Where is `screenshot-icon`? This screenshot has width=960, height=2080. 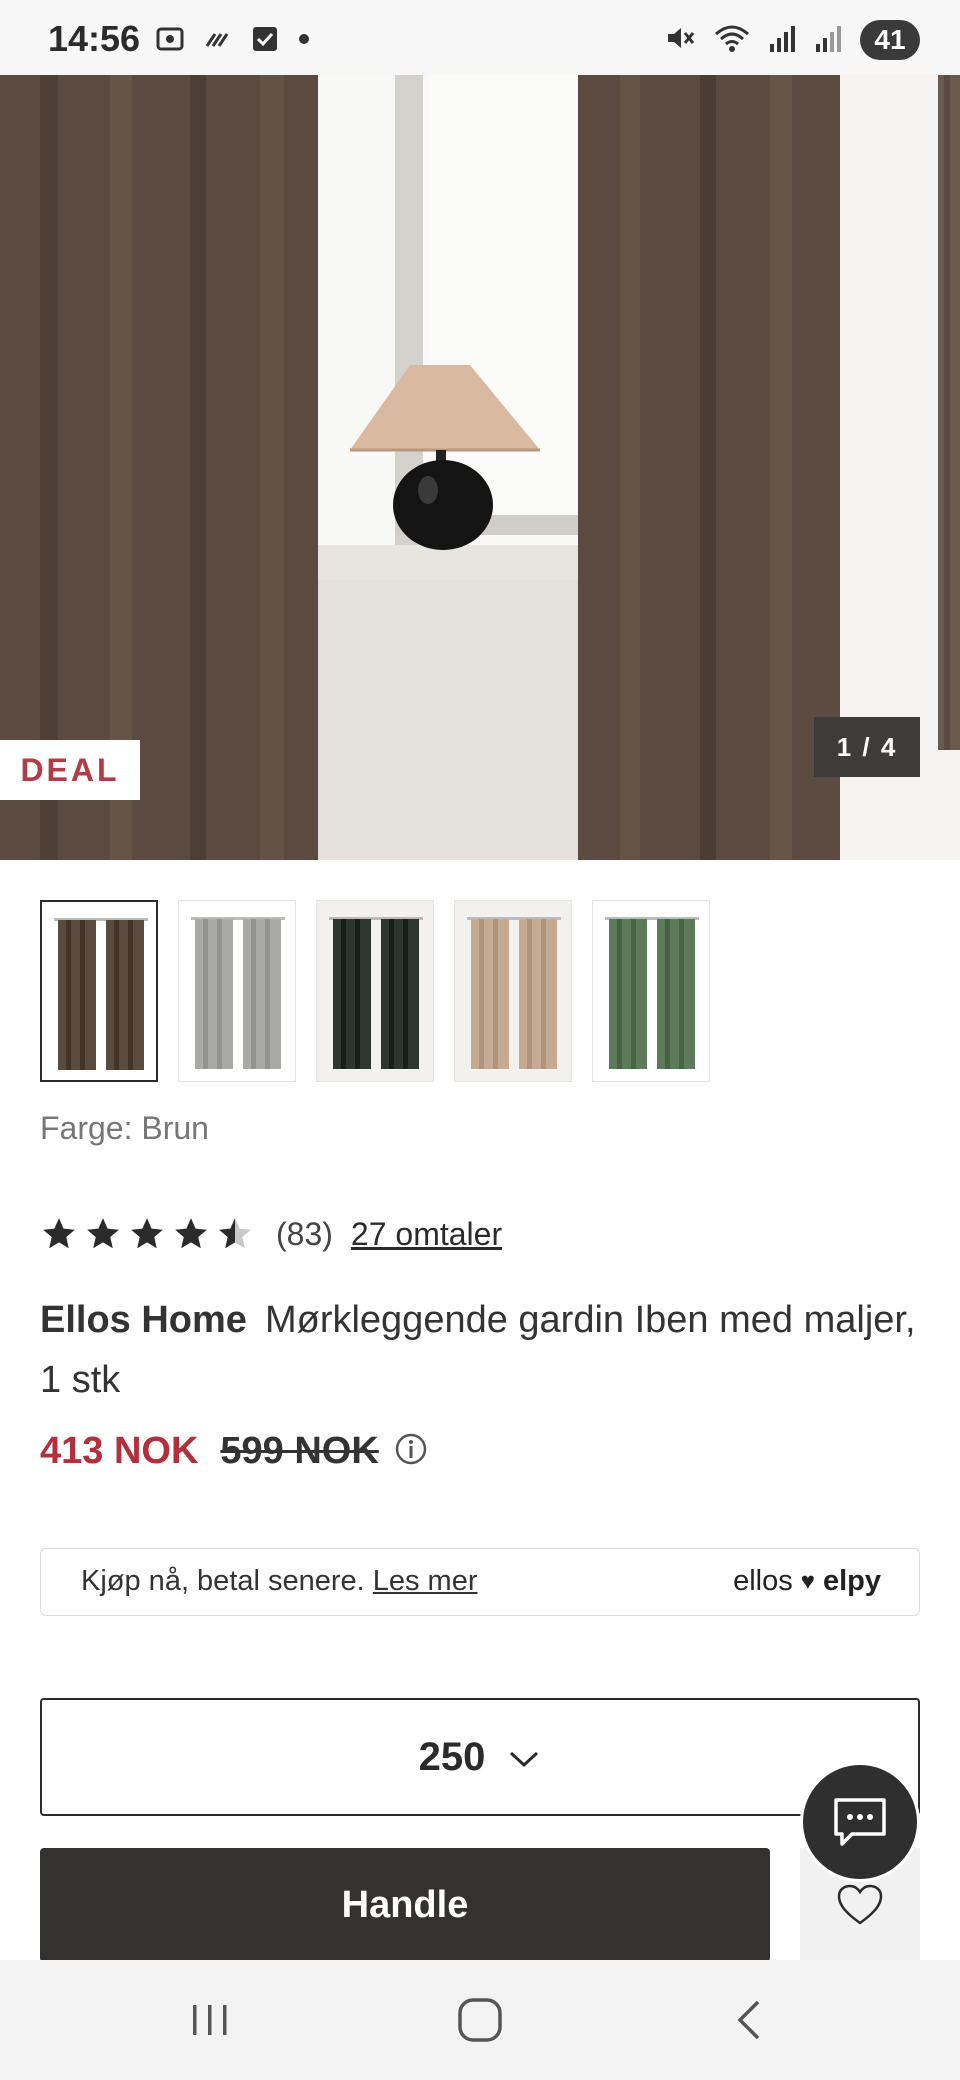 screenshot-icon is located at coordinates (170, 41).